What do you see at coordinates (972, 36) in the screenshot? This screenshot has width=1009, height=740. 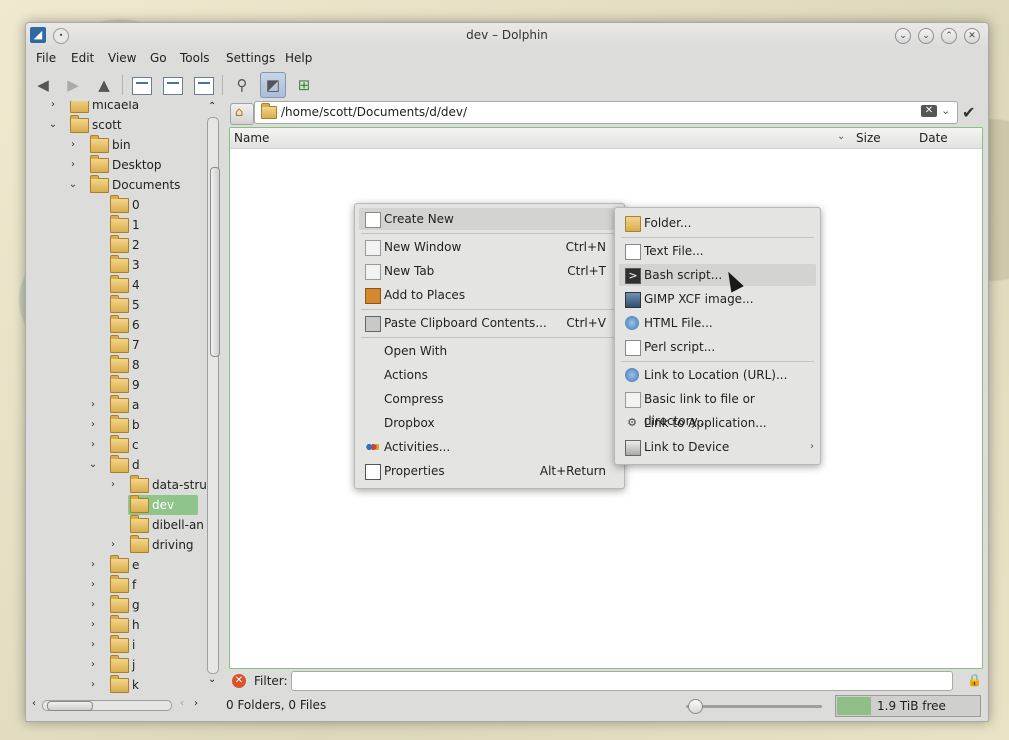 I see `close-button: ✕` at bounding box center [972, 36].